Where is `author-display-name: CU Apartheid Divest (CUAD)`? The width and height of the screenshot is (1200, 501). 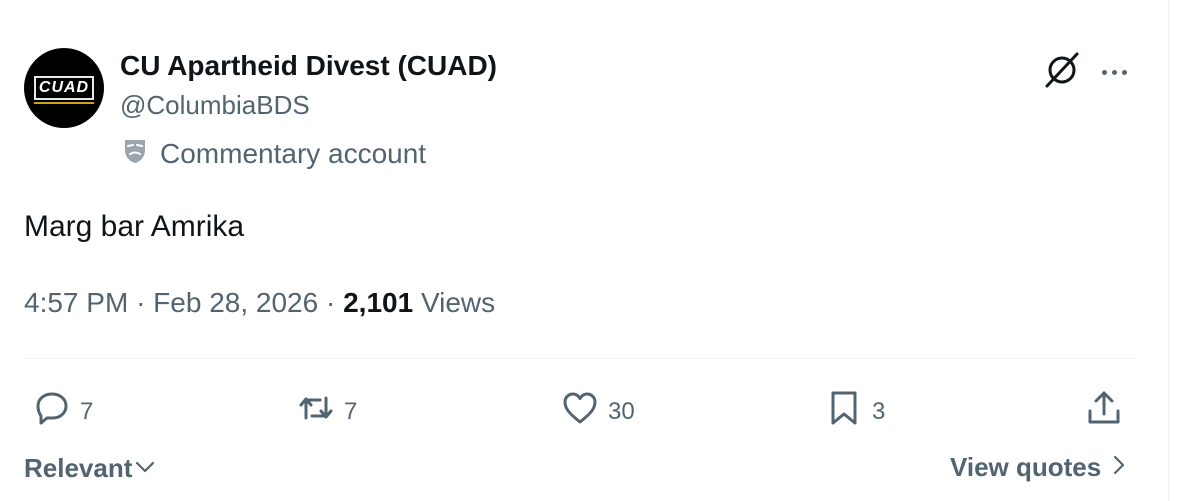
author-display-name: CU Apartheid Divest (CUAD) is located at coordinates (308, 66).